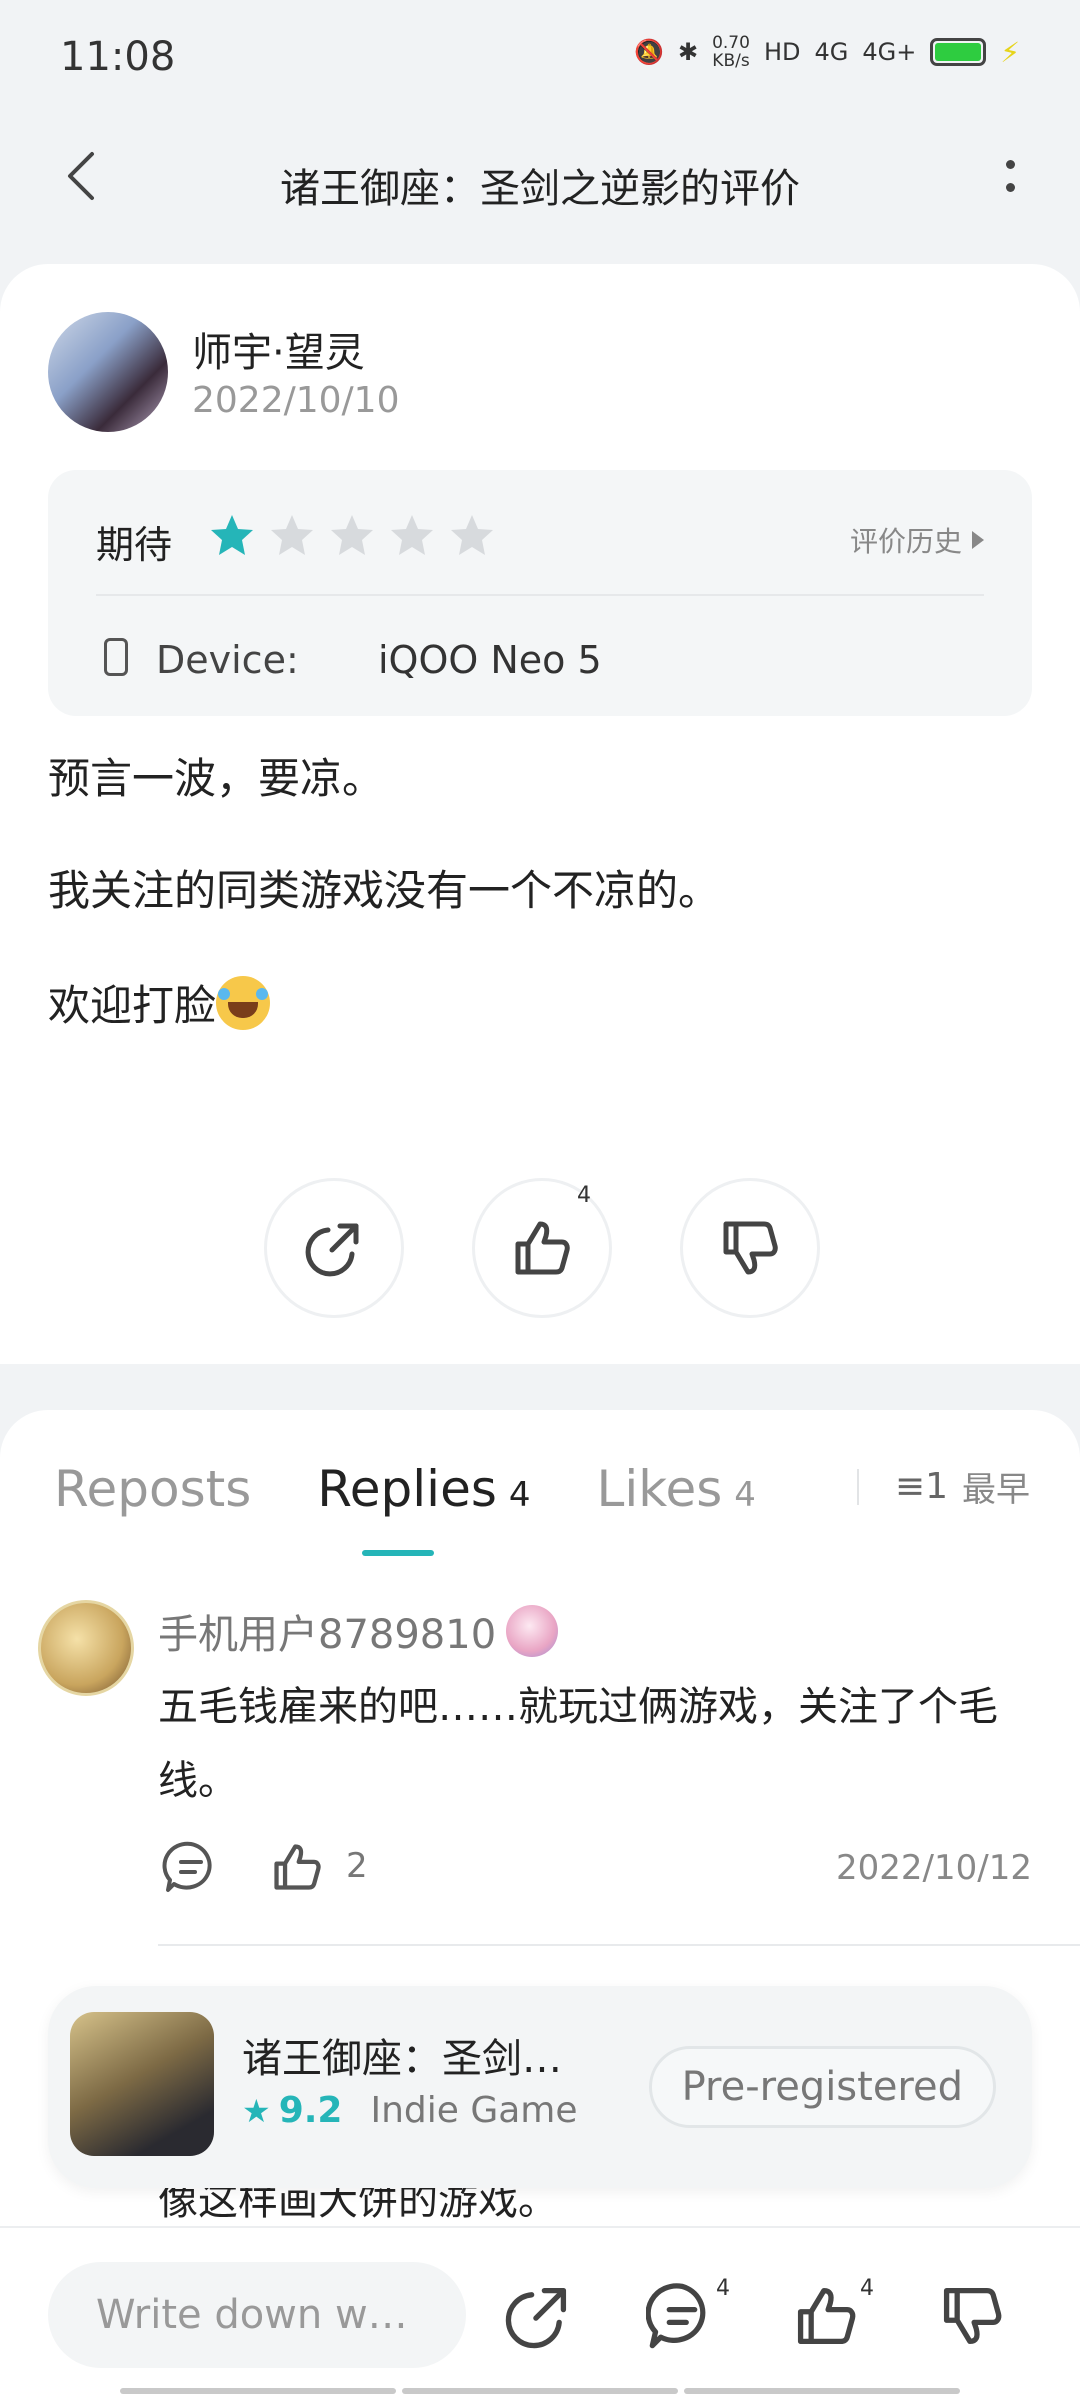 This screenshot has height=2400, width=1080. Describe the element at coordinates (688, 52) in the screenshot. I see `bluetooth-icon: ✱` at that location.